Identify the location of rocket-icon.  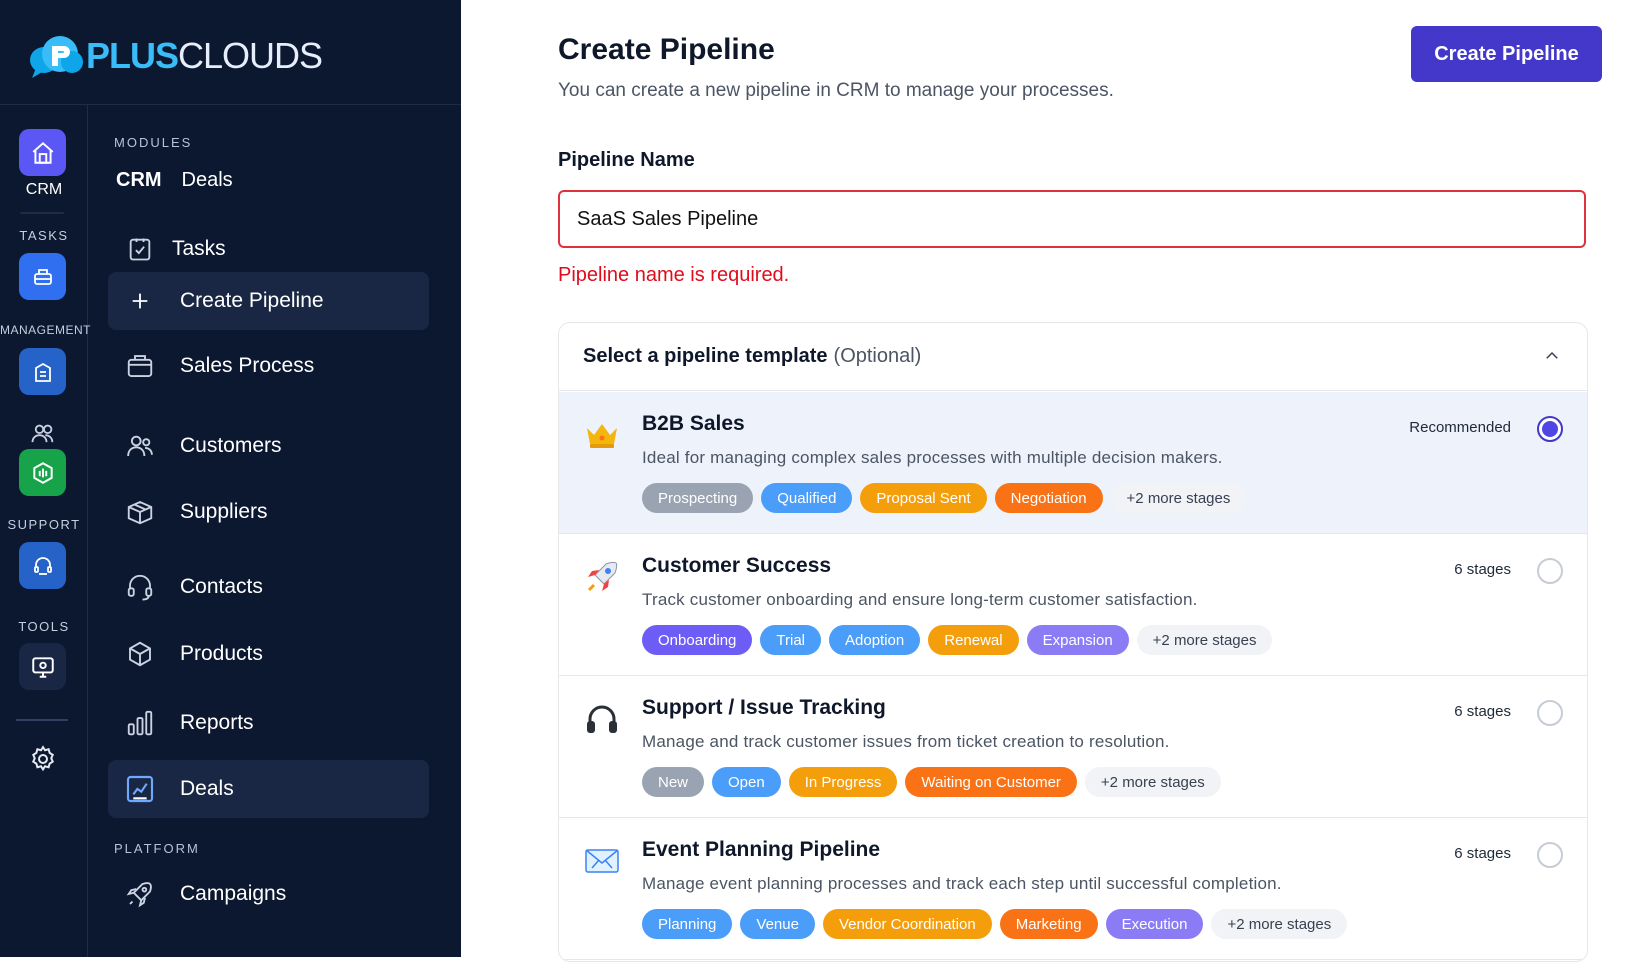
(140, 894).